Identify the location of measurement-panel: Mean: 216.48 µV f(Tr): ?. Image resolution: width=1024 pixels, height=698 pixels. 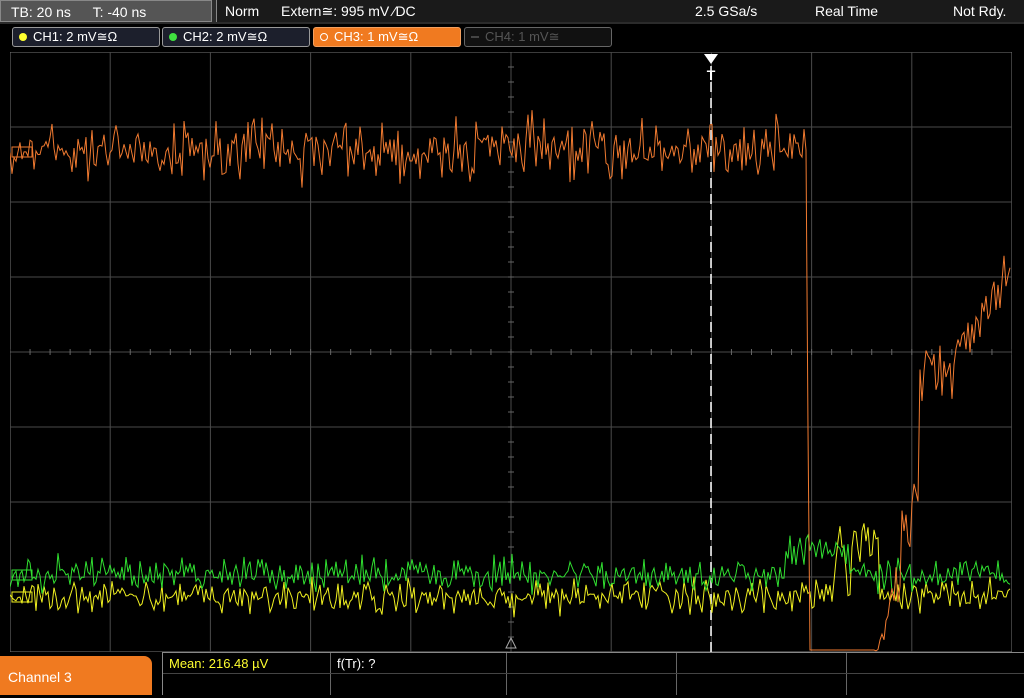
(593, 673).